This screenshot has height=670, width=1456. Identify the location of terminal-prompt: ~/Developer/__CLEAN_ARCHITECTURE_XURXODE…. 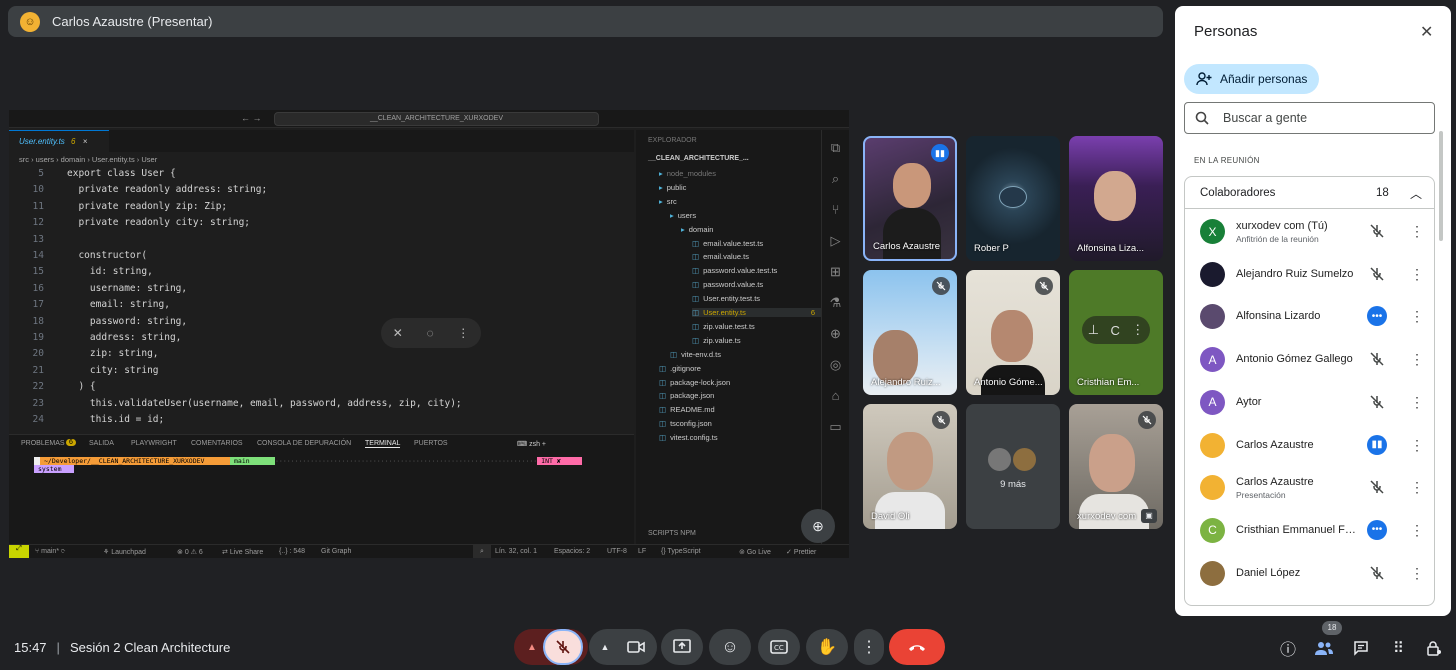
(321, 465).